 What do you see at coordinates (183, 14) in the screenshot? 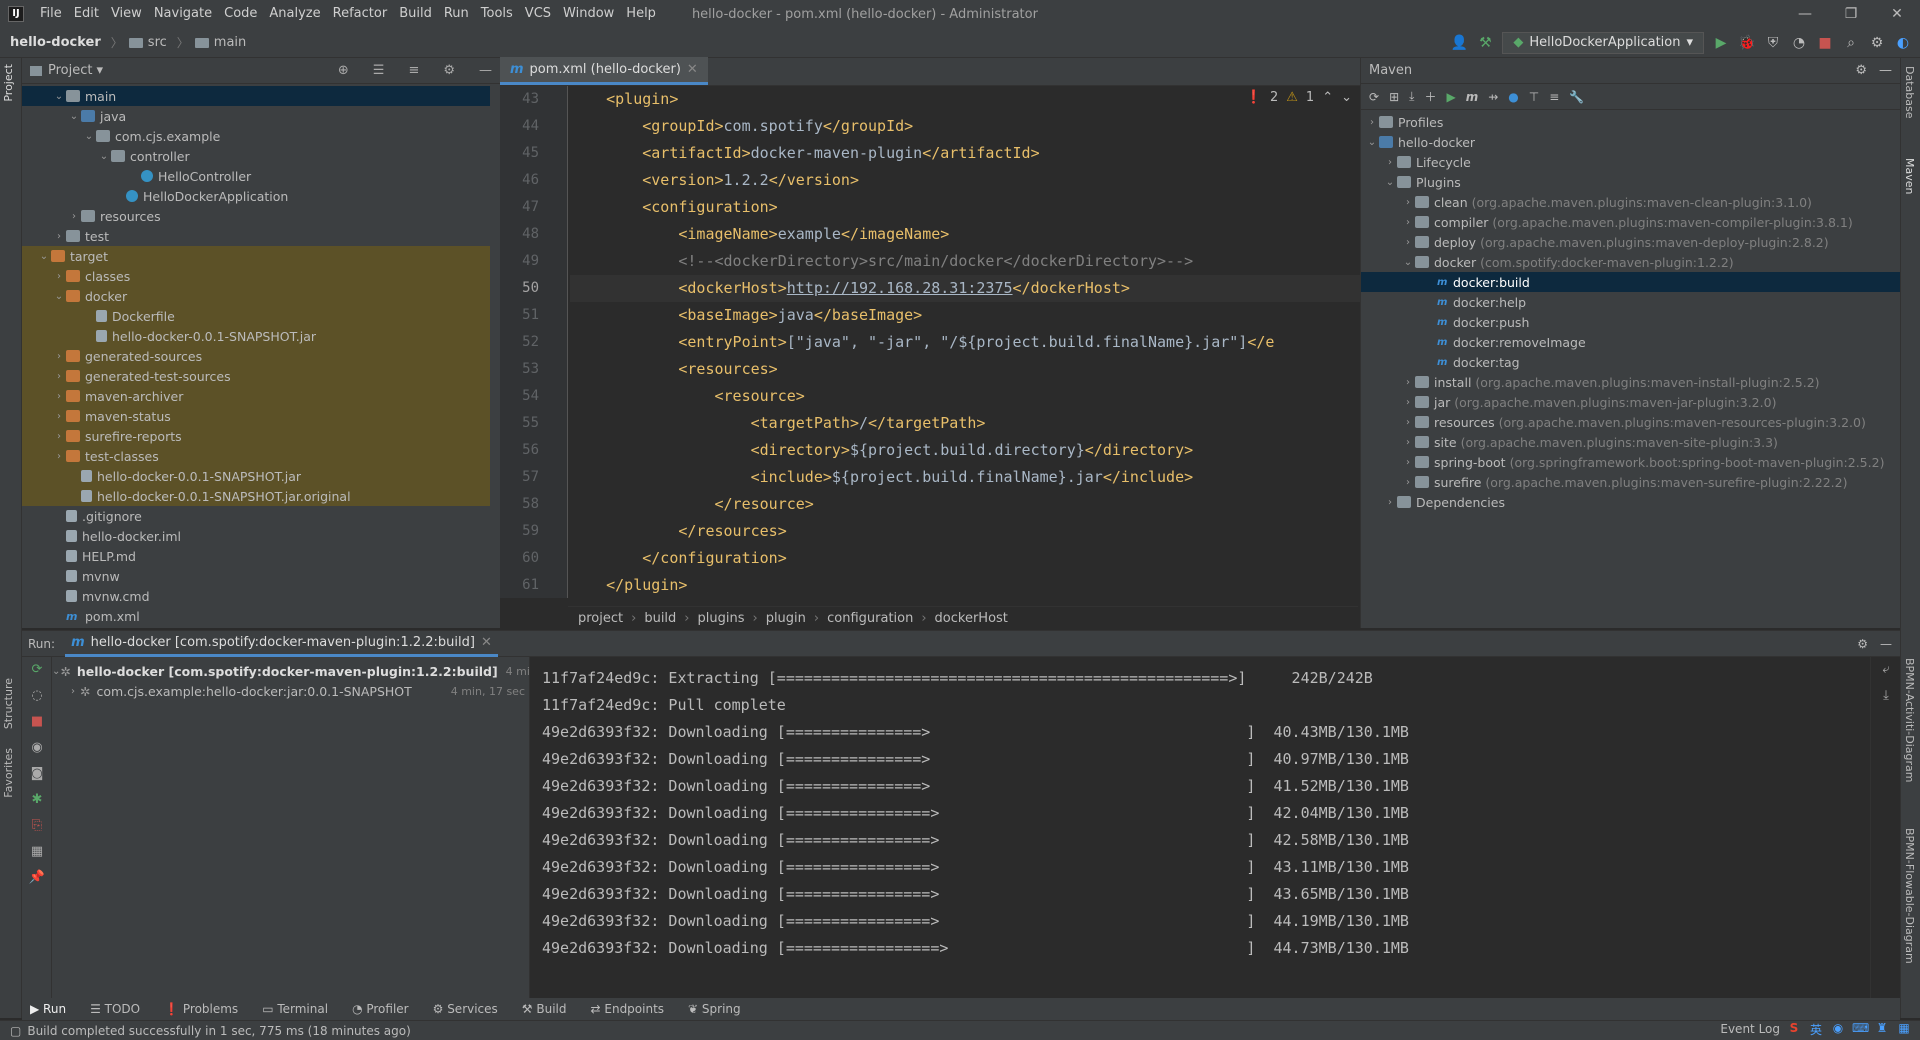
I see `menu-navigate: Navigate` at bounding box center [183, 14].